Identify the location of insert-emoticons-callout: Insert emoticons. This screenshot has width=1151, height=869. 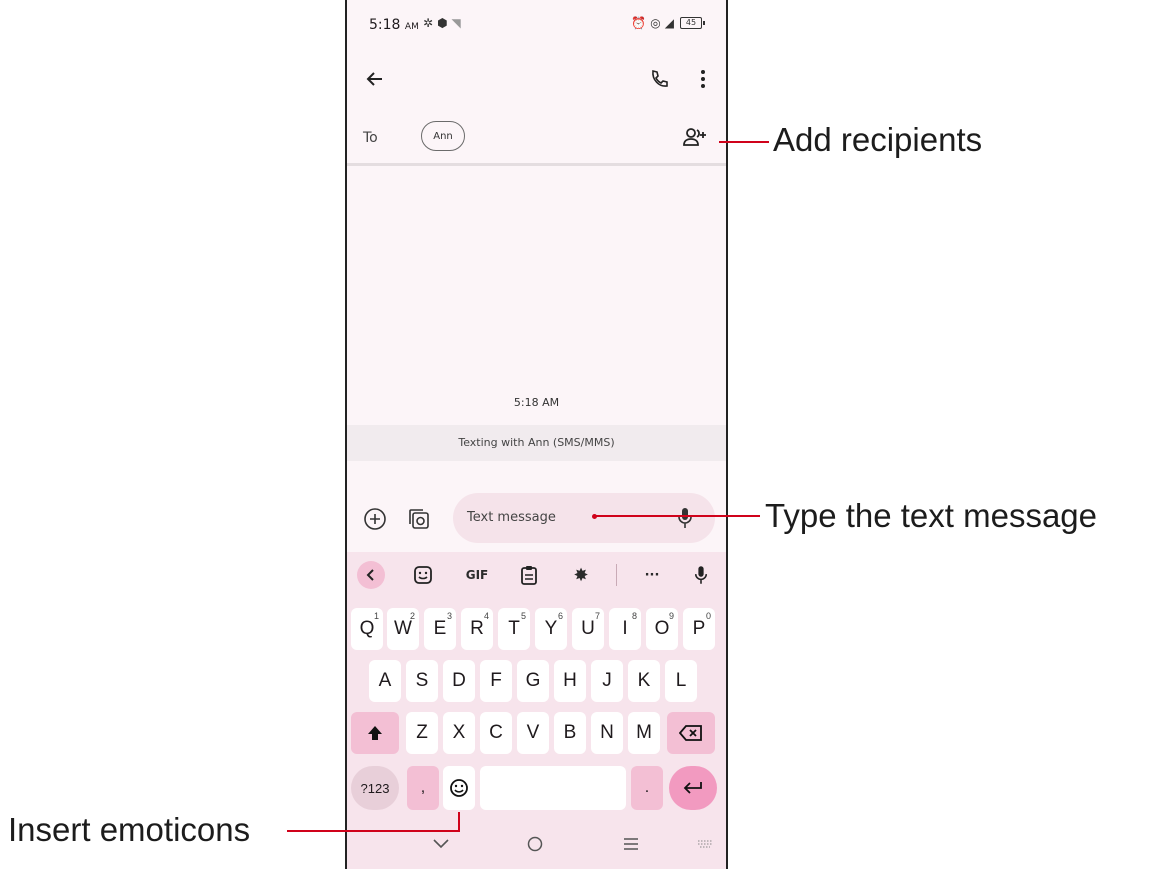
(129, 829).